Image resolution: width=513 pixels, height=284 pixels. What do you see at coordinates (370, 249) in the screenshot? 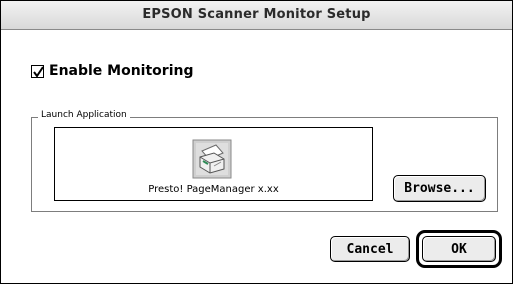
I see `cancel-button: Cancel` at bounding box center [370, 249].